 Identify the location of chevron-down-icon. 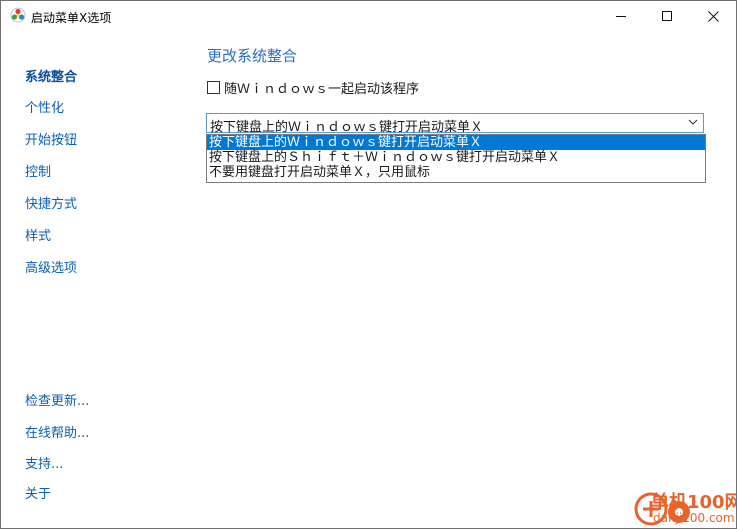
(693, 122).